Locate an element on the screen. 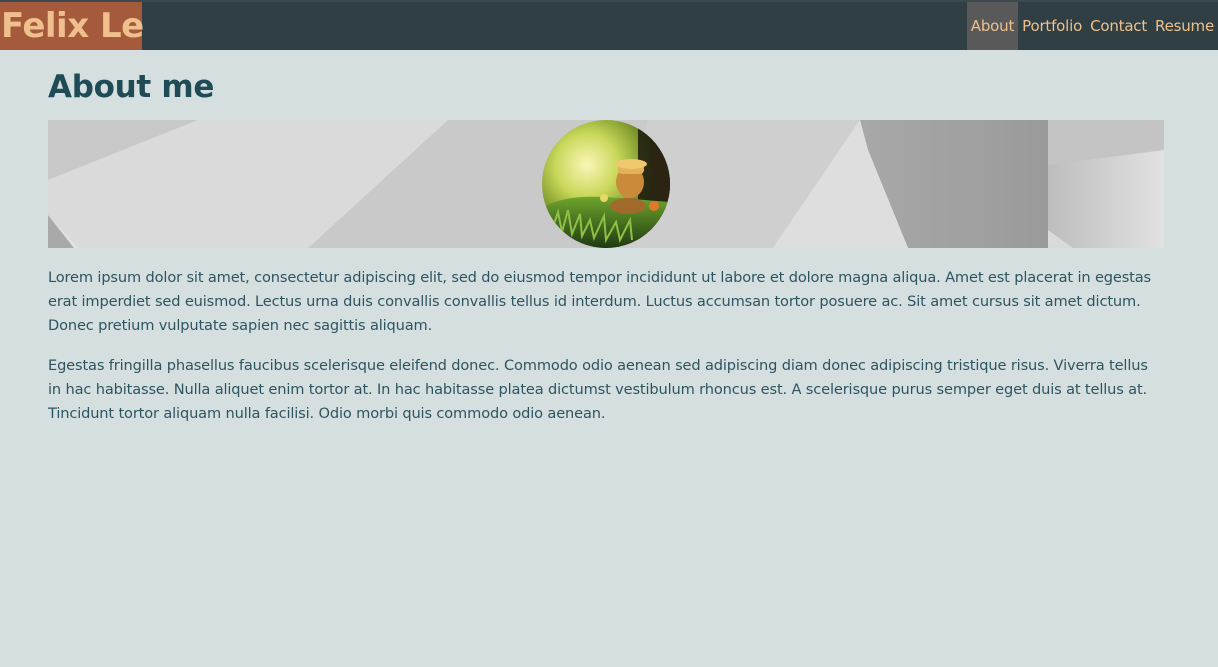  site-brand: Felix Le is located at coordinates (72, 26).